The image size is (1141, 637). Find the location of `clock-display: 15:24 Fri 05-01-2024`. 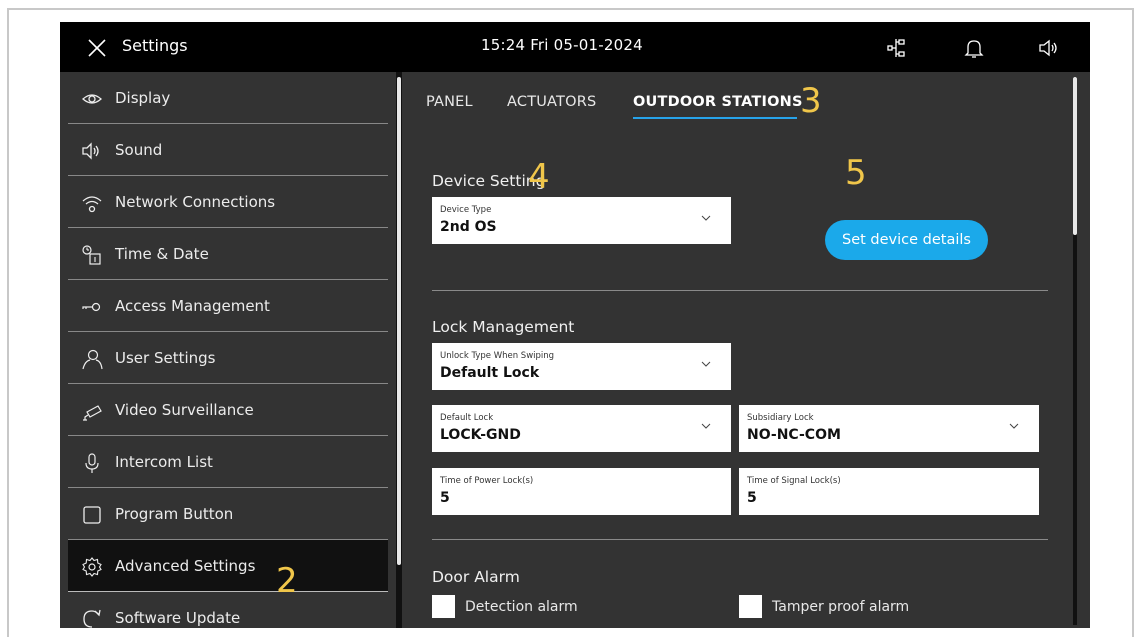

clock-display: 15:24 Fri 05-01-2024 is located at coordinates (562, 45).